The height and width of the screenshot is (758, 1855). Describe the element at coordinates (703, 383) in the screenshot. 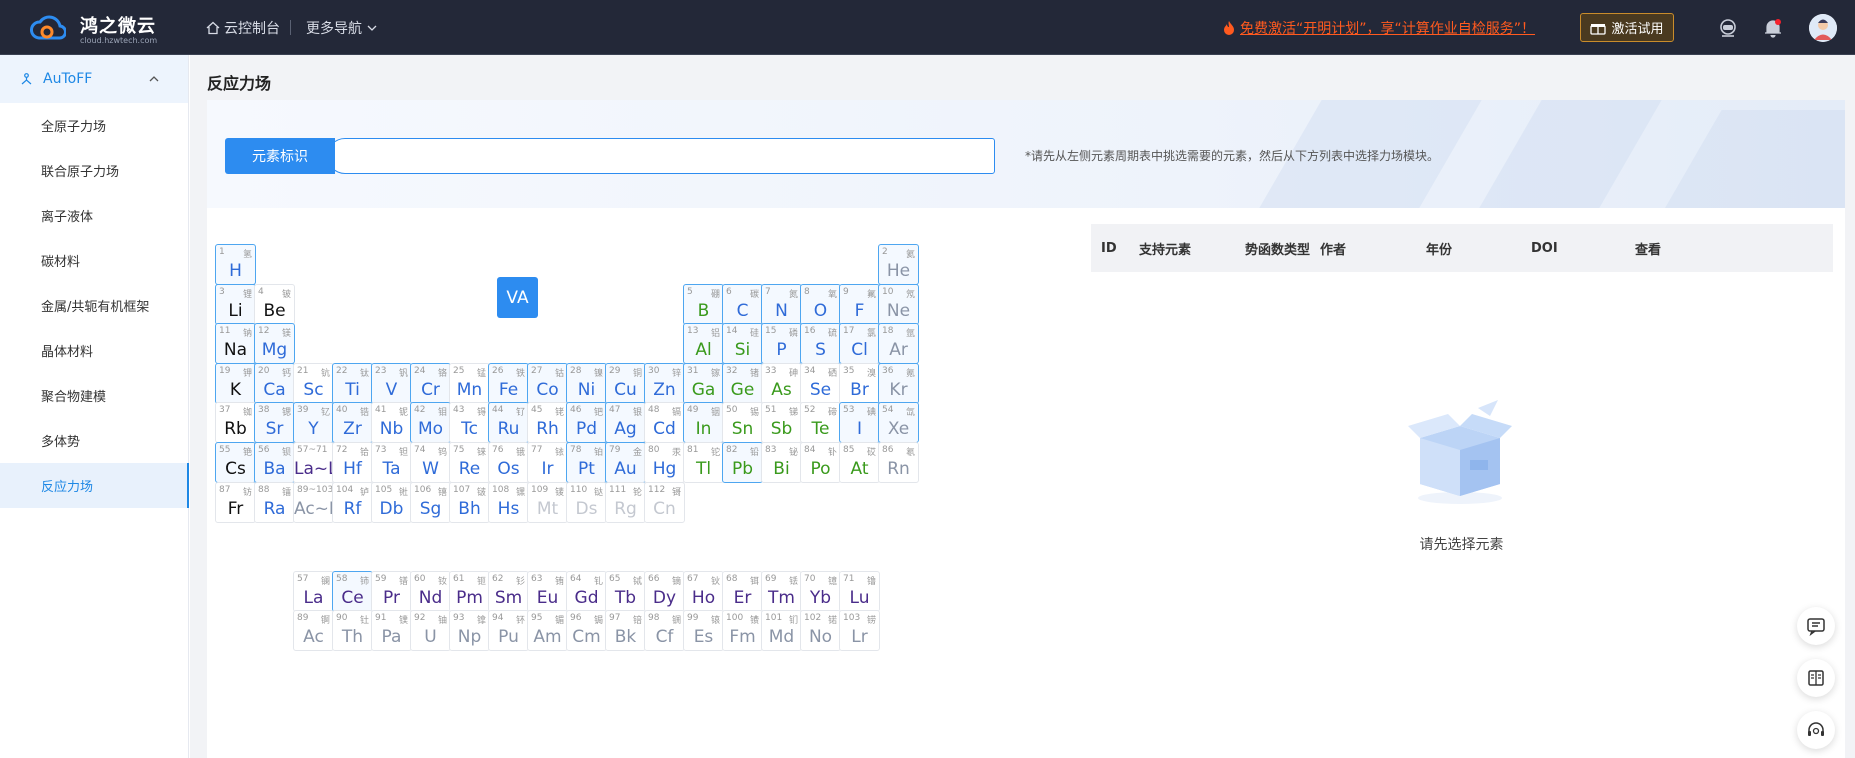

I see `element-cell-ga: 31 镓 Ga` at that location.